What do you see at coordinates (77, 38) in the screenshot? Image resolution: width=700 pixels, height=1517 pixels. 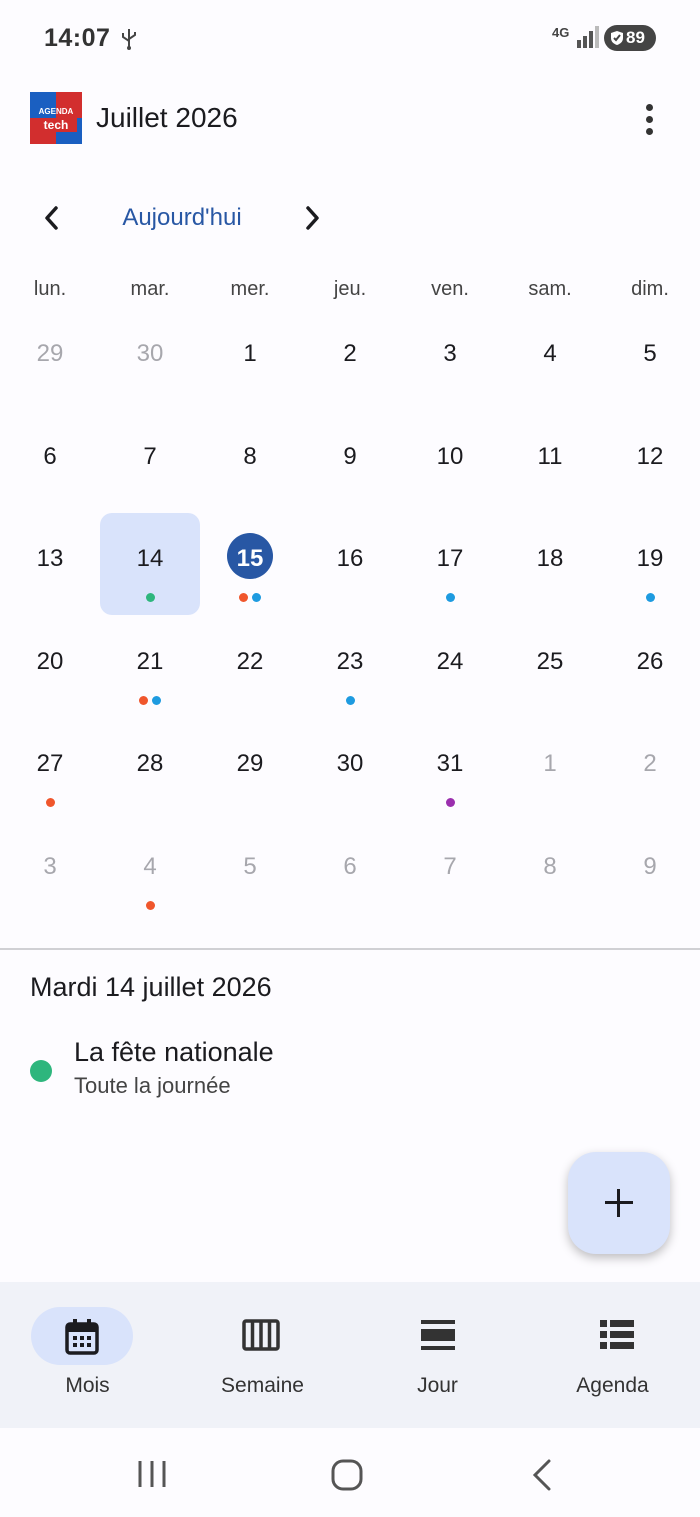 I see `status-time: 14:07` at bounding box center [77, 38].